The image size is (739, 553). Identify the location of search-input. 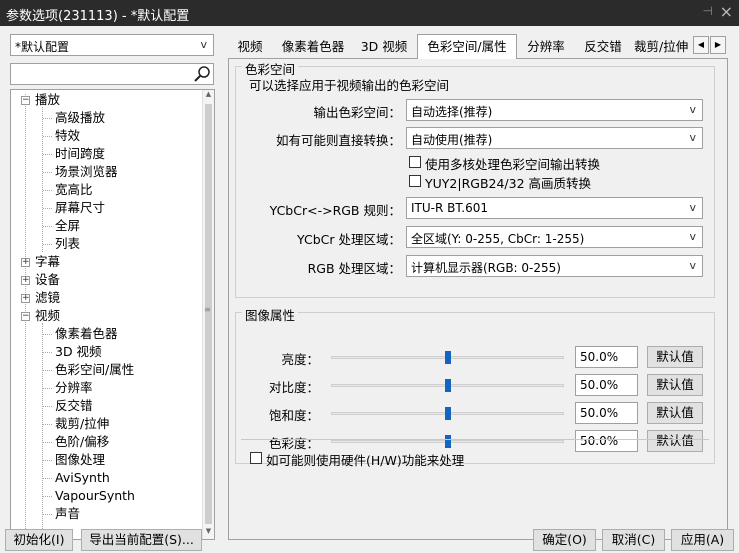
(112, 74).